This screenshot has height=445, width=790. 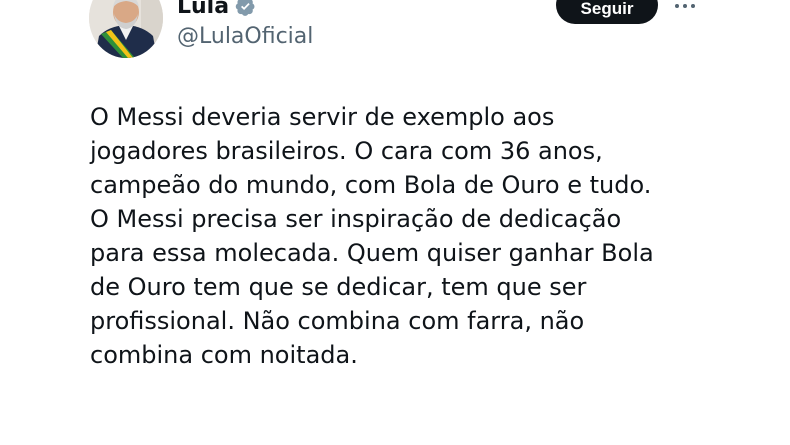 I want to click on author-name: Lula, so click(x=203, y=9).